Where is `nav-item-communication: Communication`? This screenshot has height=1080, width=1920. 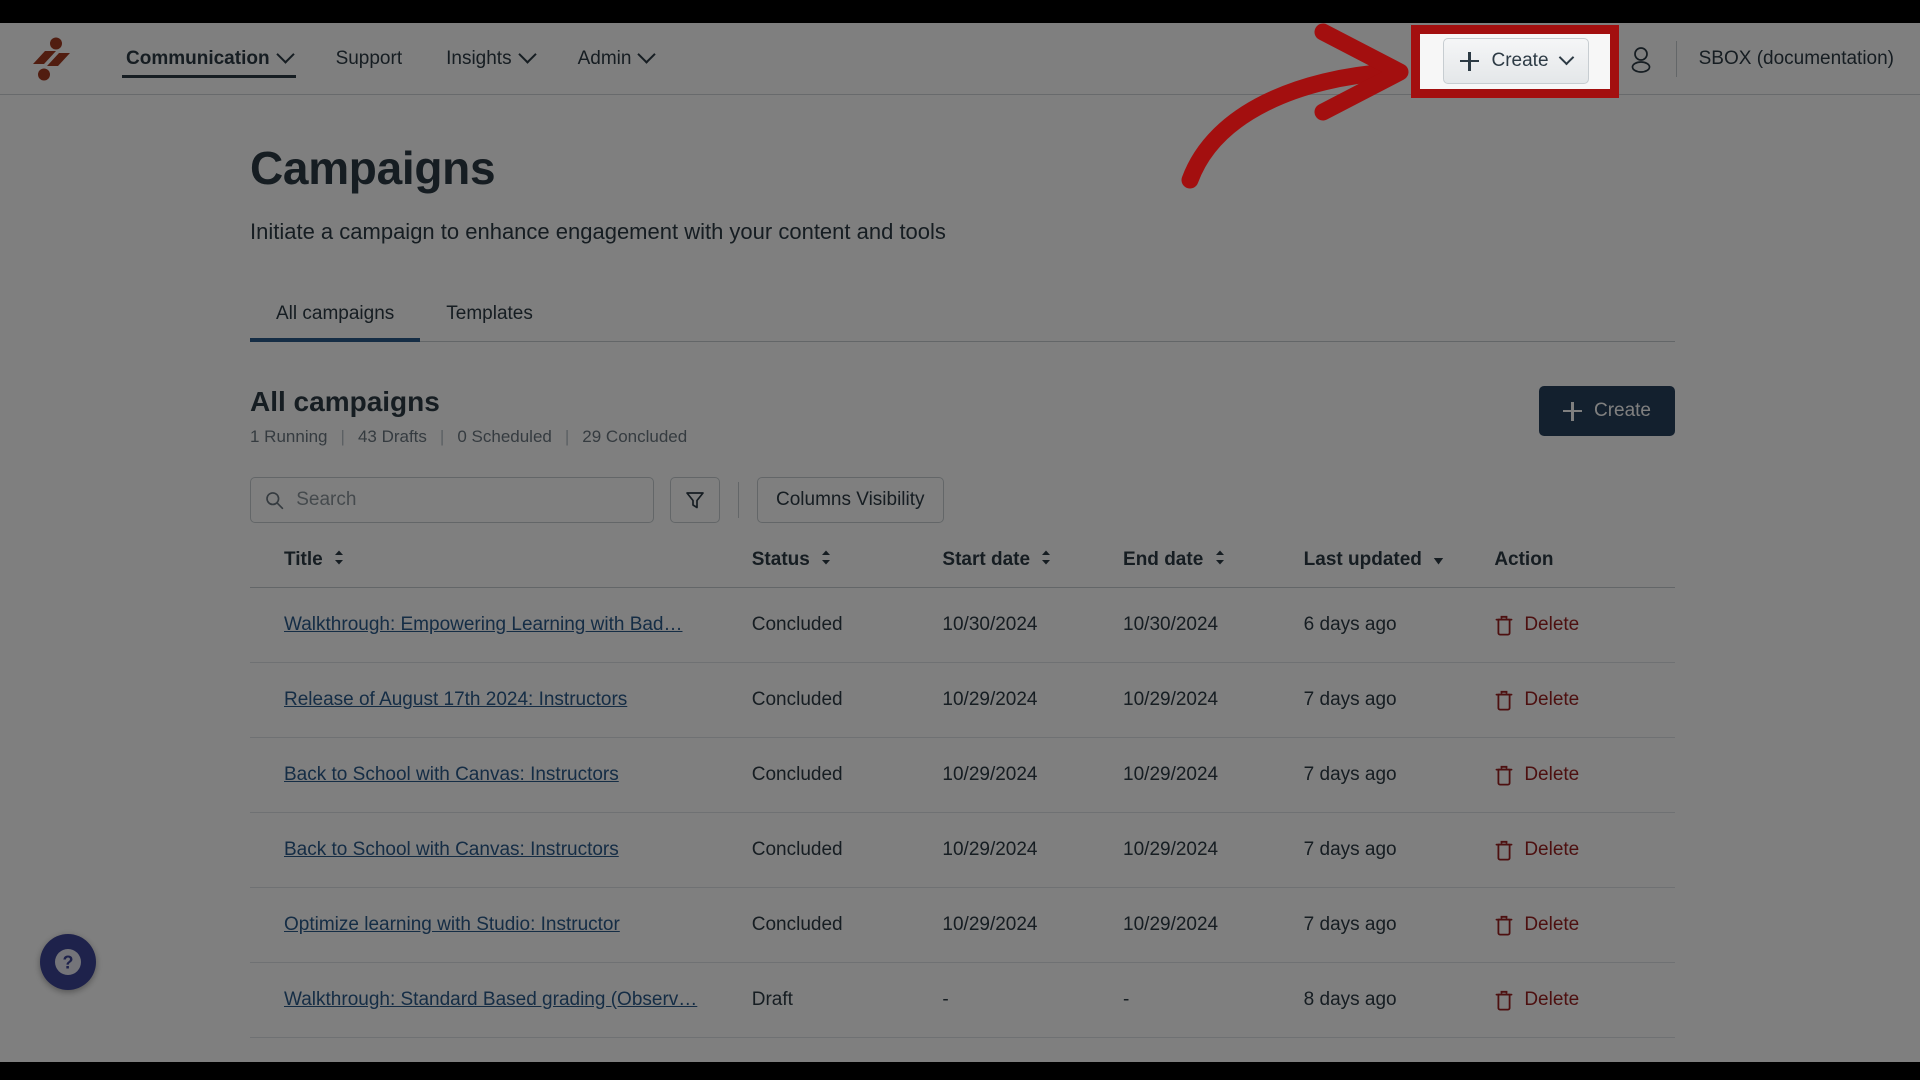 nav-item-communication: Communication is located at coordinates (209, 58).